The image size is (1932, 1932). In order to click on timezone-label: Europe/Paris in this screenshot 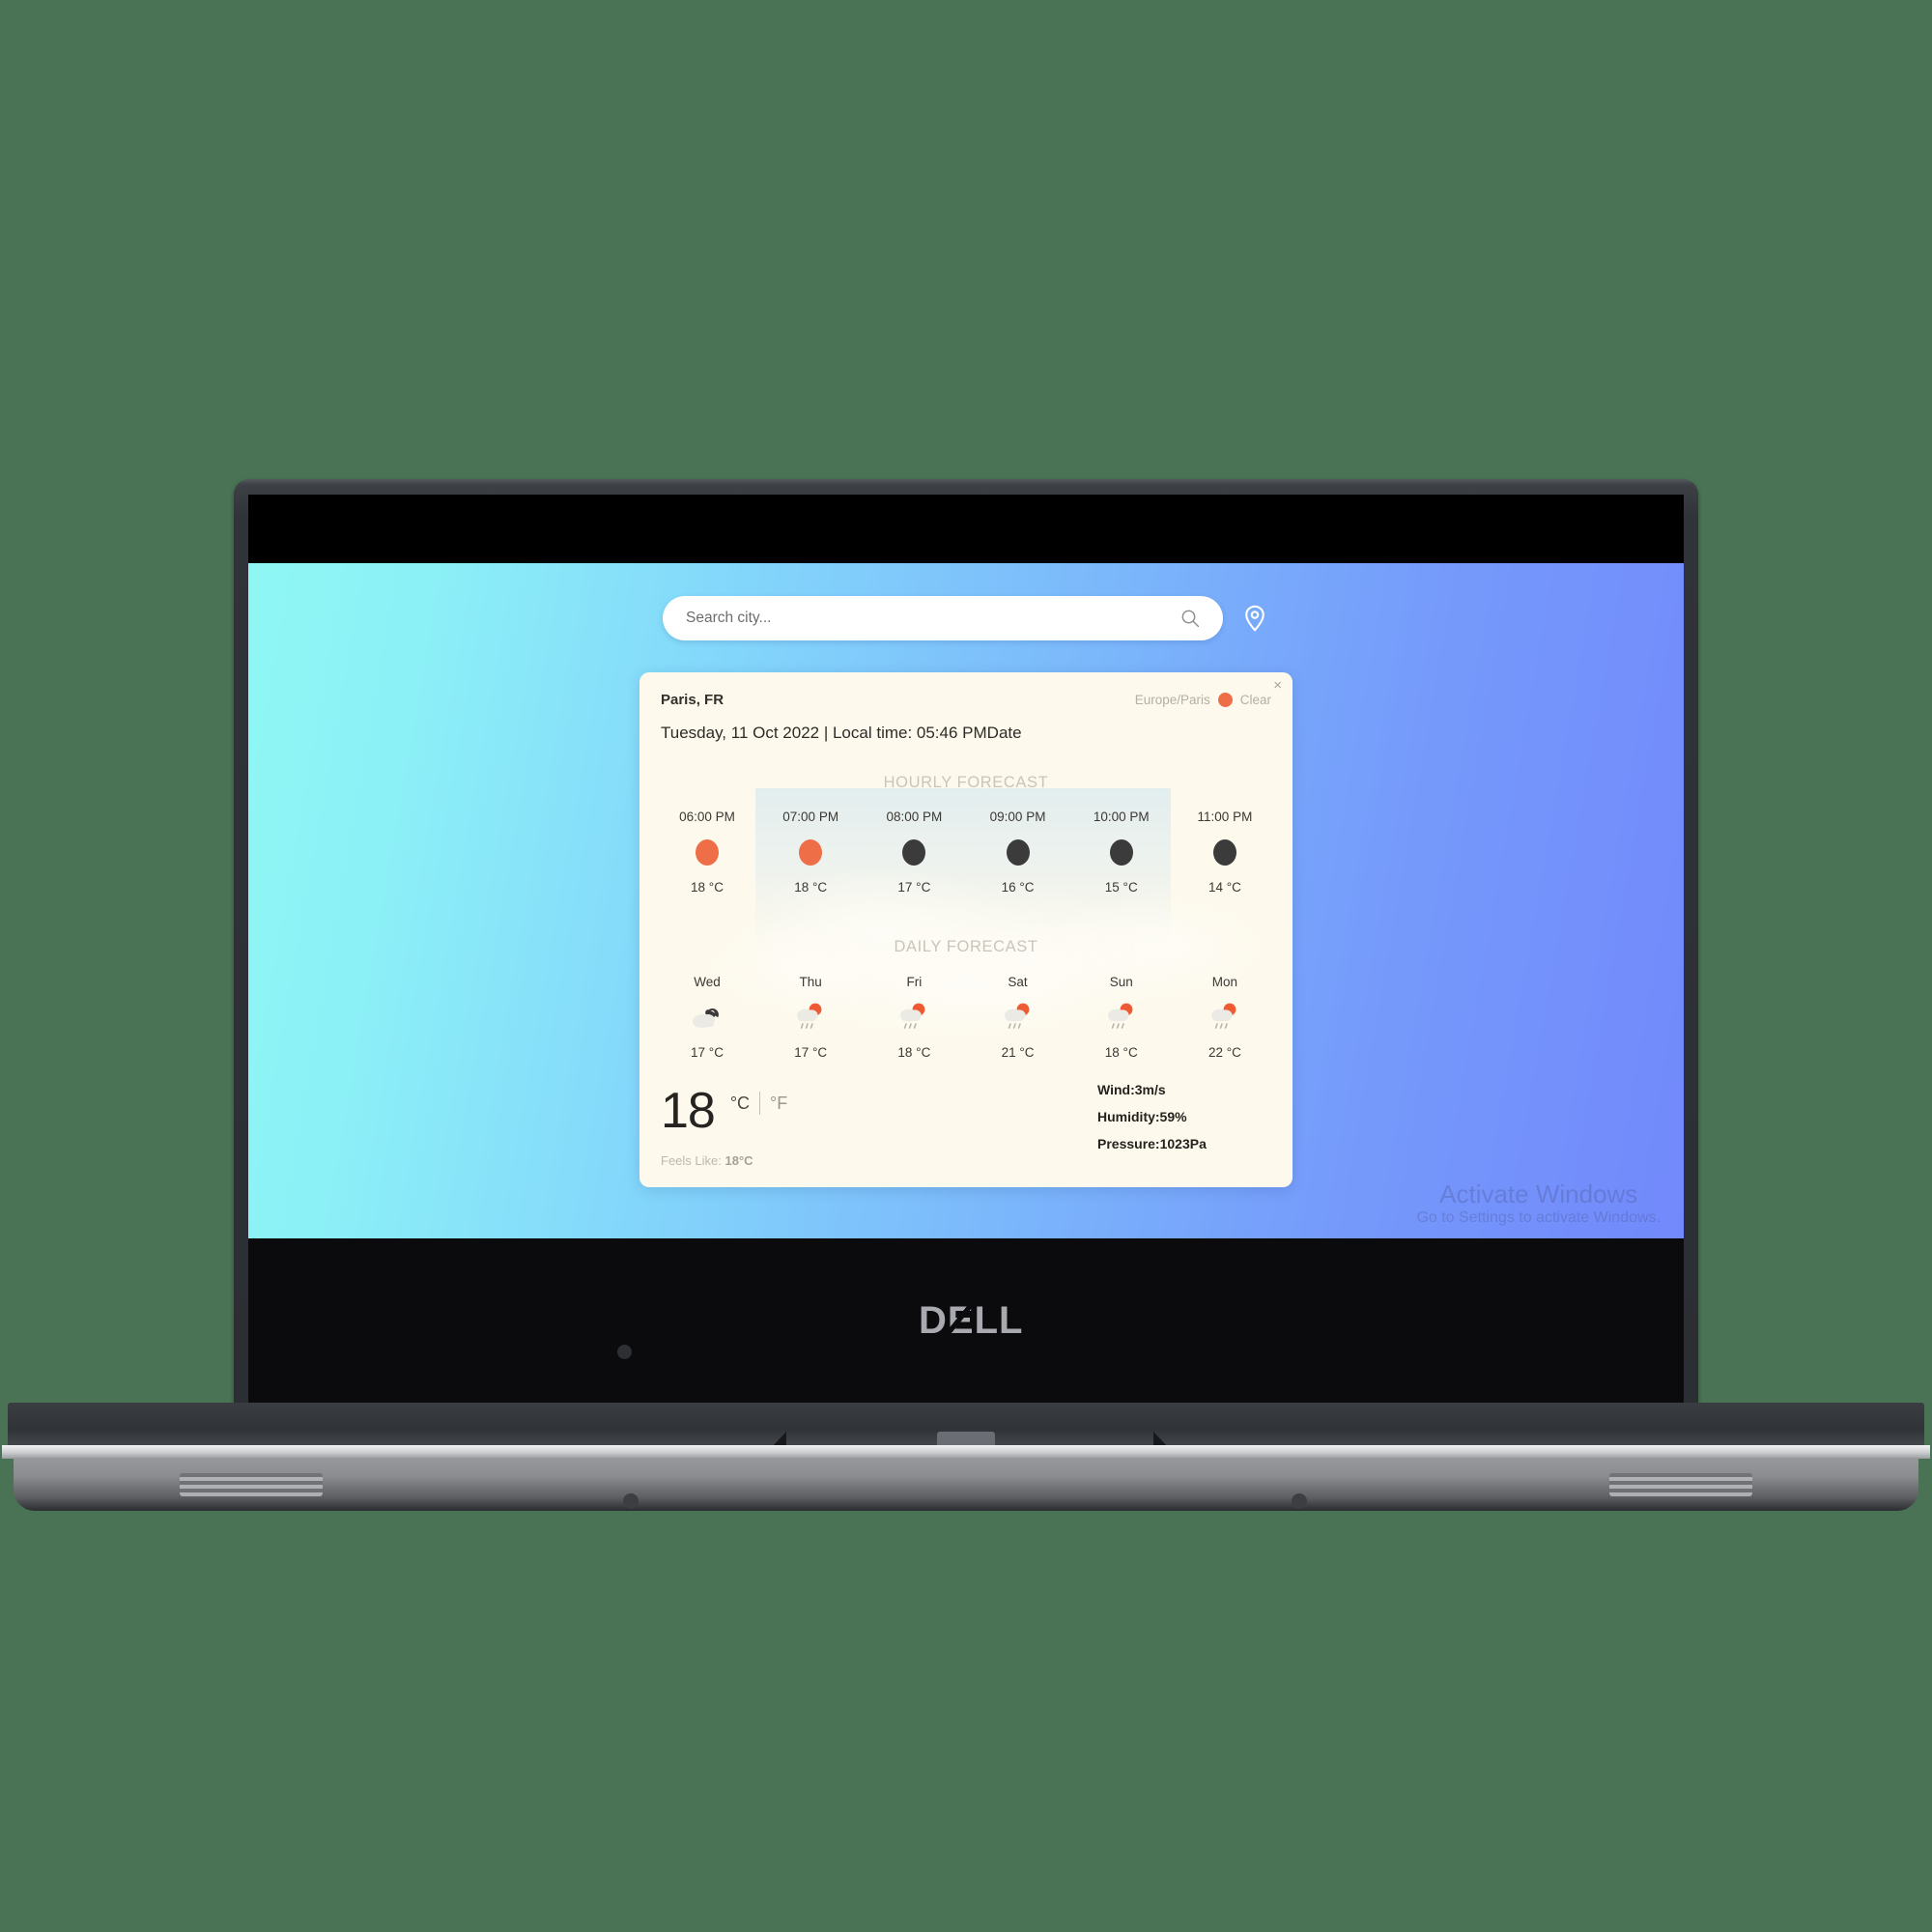, I will do `click(1172, 700)`.